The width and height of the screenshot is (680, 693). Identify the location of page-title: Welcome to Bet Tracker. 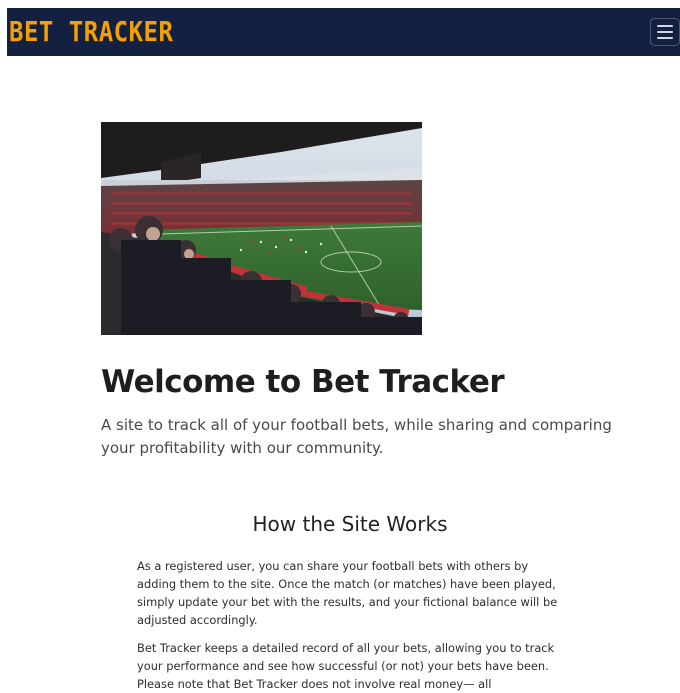
(303, 382).